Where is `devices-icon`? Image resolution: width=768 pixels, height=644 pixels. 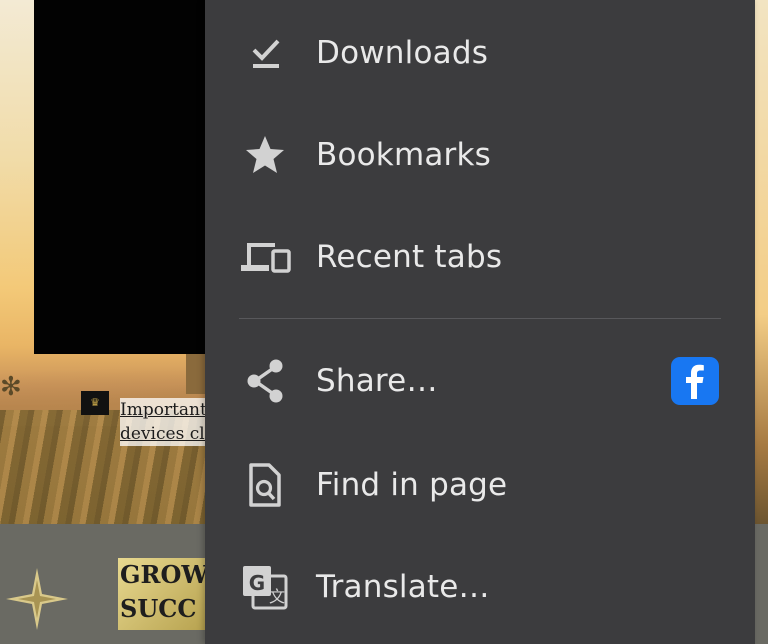 devices-icon is located at coordinates (265, 257).